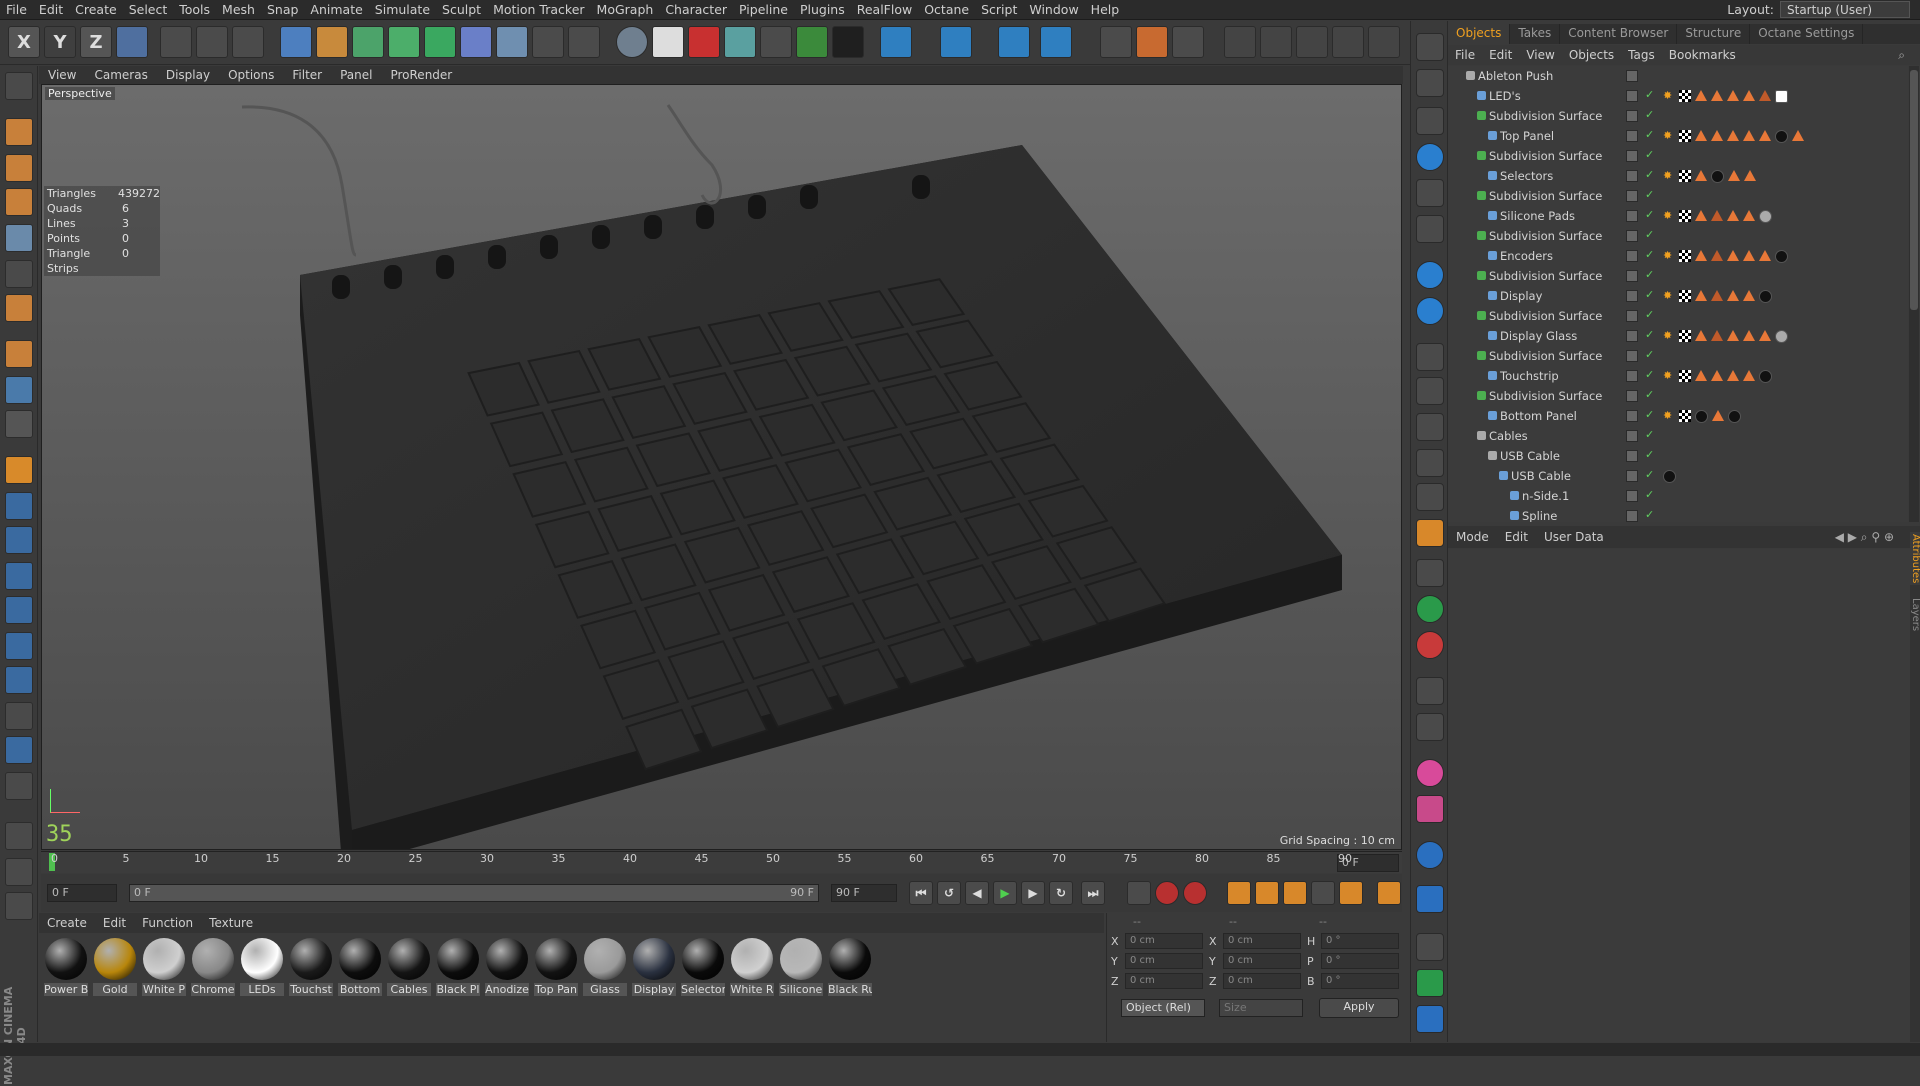 The image size is (1920, 1086). Describe the element at coordinates (1430, 899) in the screenshot. I see `hook-icon` at that location.